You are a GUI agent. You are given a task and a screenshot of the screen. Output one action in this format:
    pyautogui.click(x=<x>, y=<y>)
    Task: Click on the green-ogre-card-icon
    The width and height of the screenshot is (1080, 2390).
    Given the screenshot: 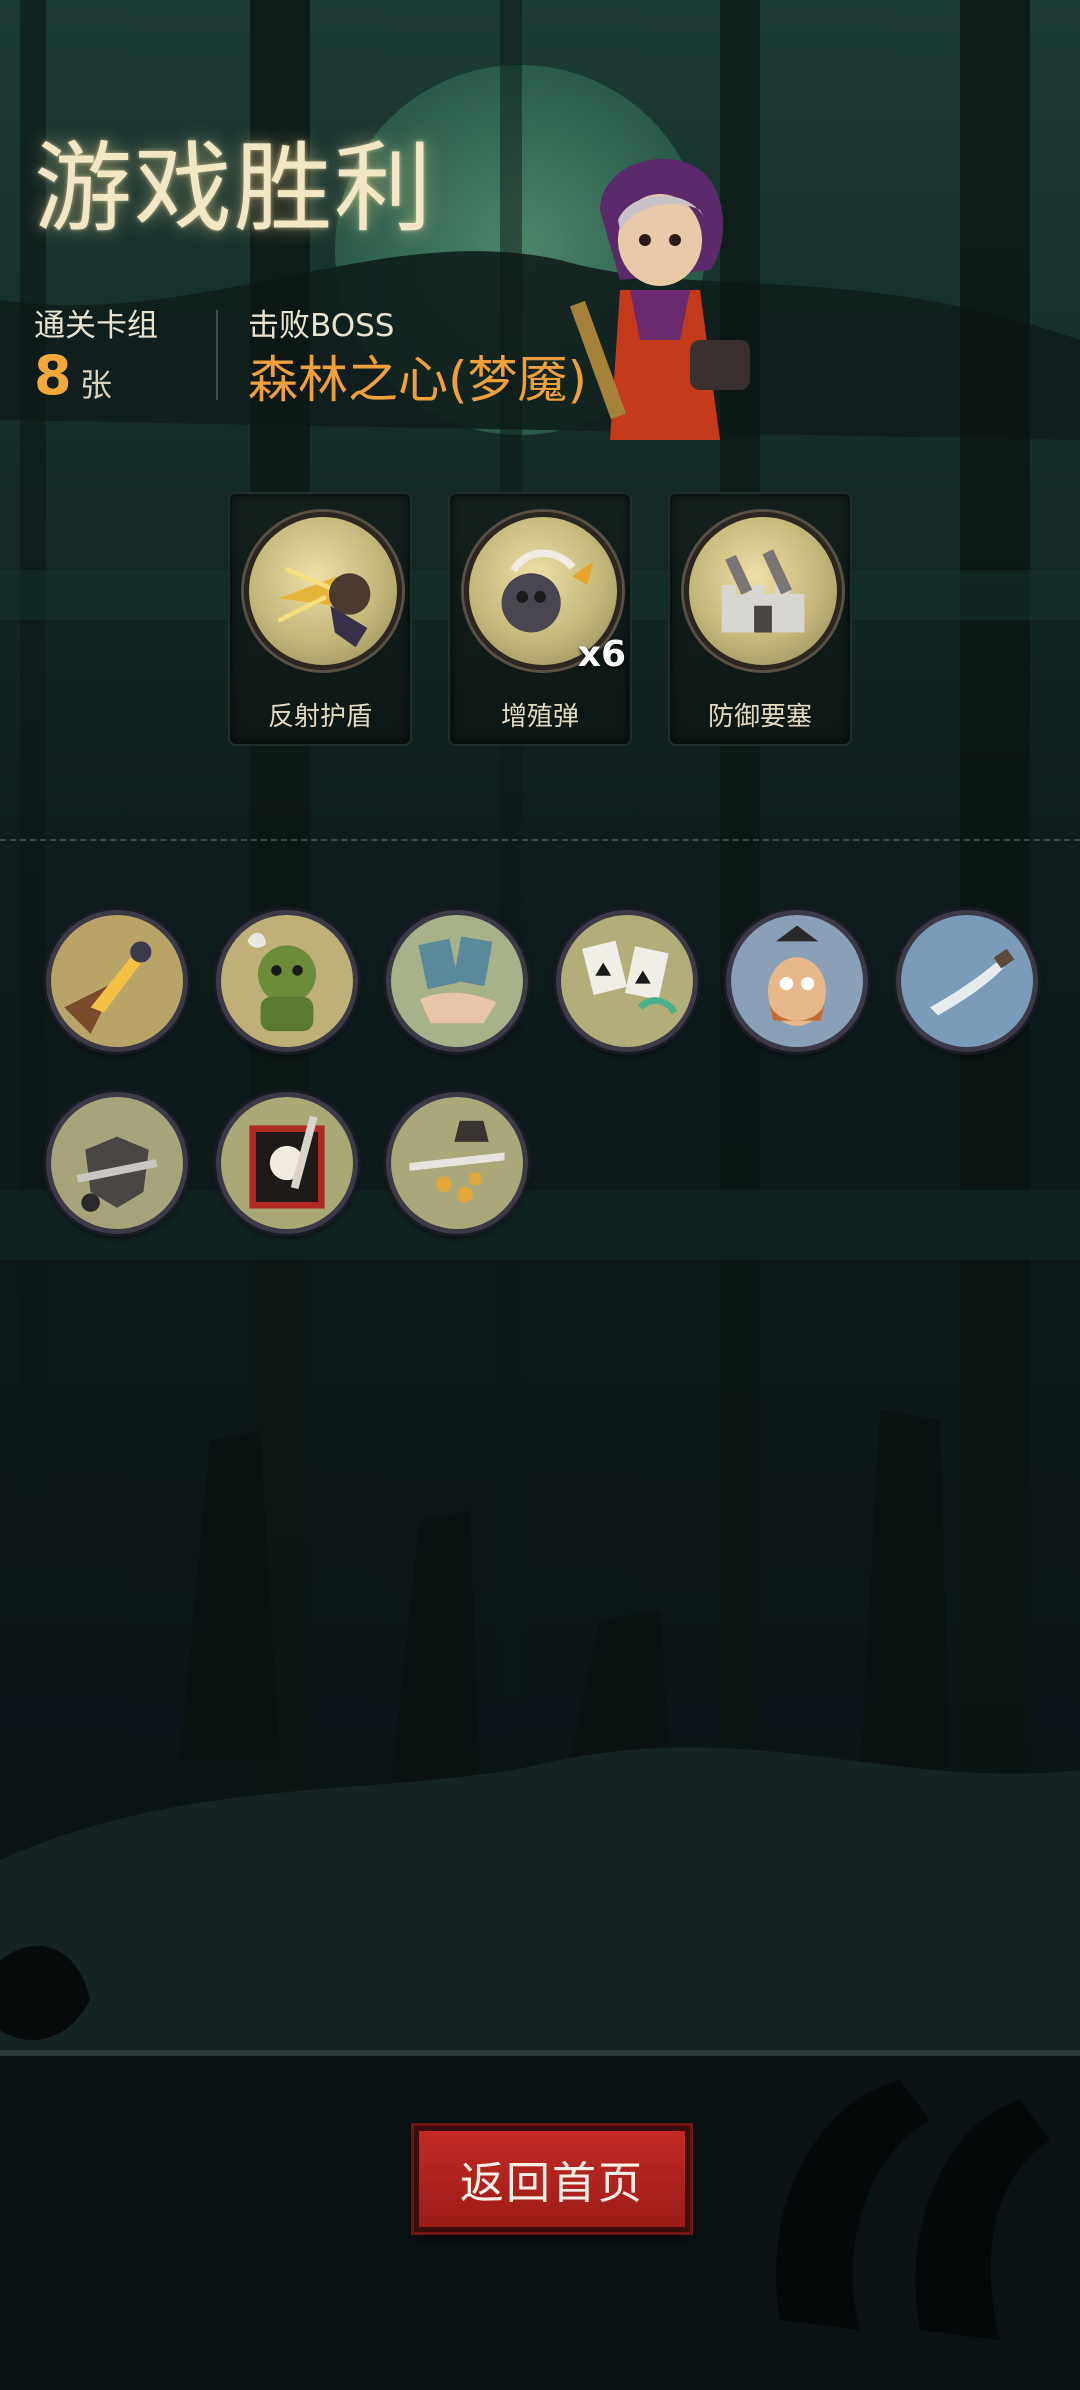 What is the action you would take?
    pyautogui.click(x=287, y=981)
    